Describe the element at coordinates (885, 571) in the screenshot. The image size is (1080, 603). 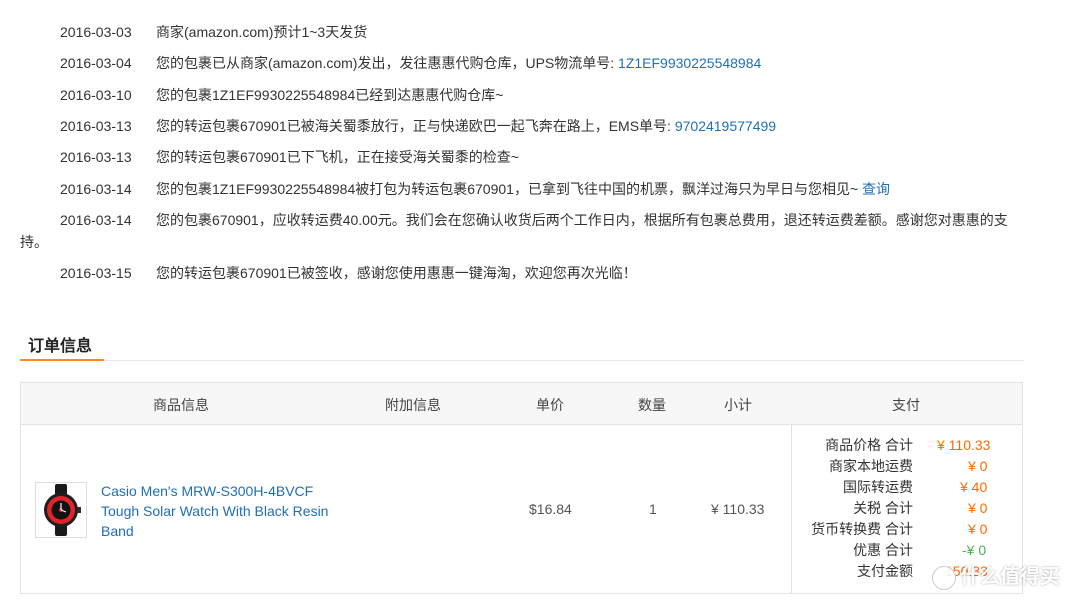
I see `payment-label: 支付金额` at that location.